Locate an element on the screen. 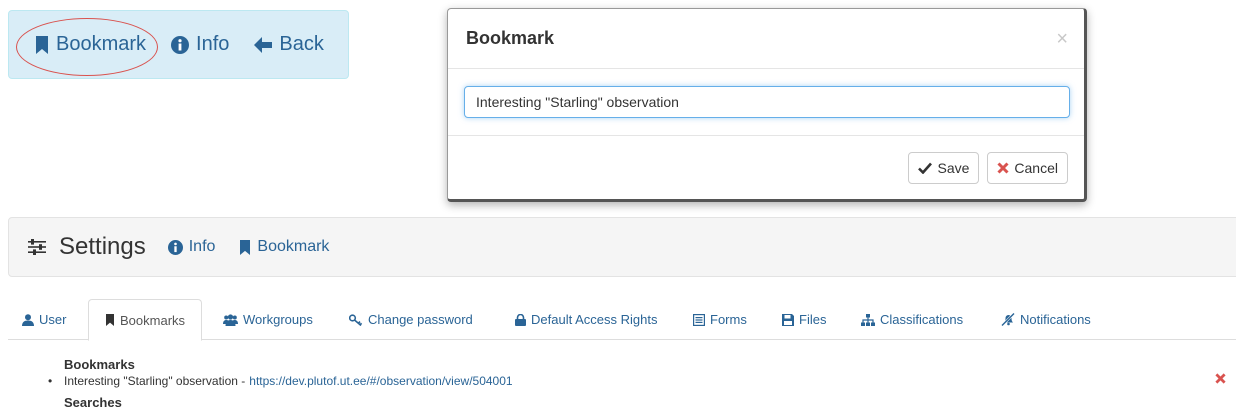 This screenshot has height=414, width=1236. settings-bookmark-link: Bookmark is located at coordinates (284, 247).